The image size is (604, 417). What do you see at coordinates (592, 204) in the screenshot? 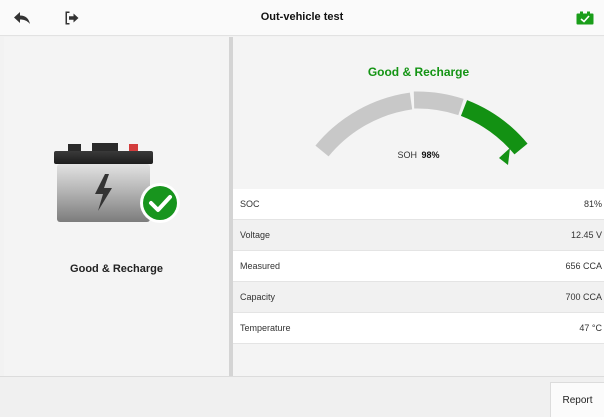
I see `row-value: 81%` at bounding box center [592, 204].